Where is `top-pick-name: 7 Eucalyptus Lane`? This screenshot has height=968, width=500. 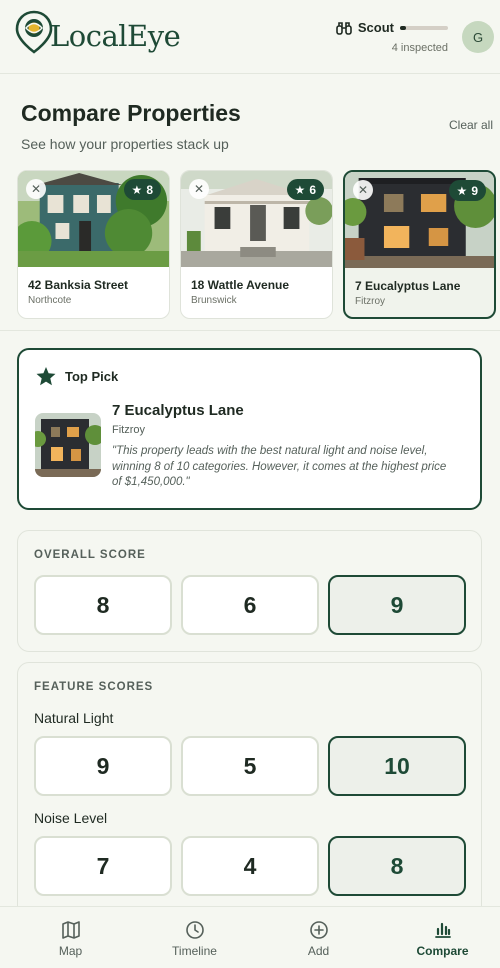
top-pick-name: 7 Eucalyptus Lane is located at coordinates (178, 410).